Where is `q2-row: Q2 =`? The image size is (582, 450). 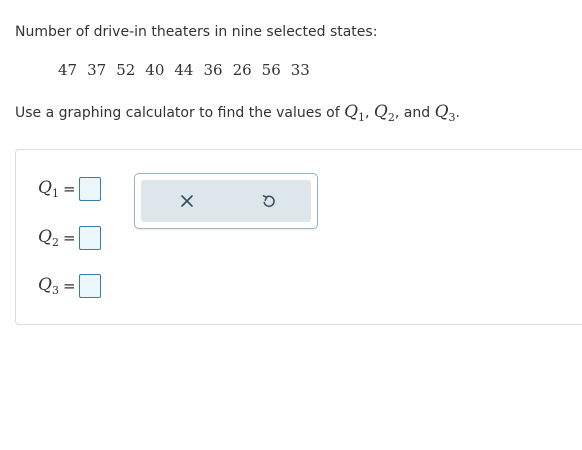 q2-row: Q2 = is located at coordinates (69, 238).